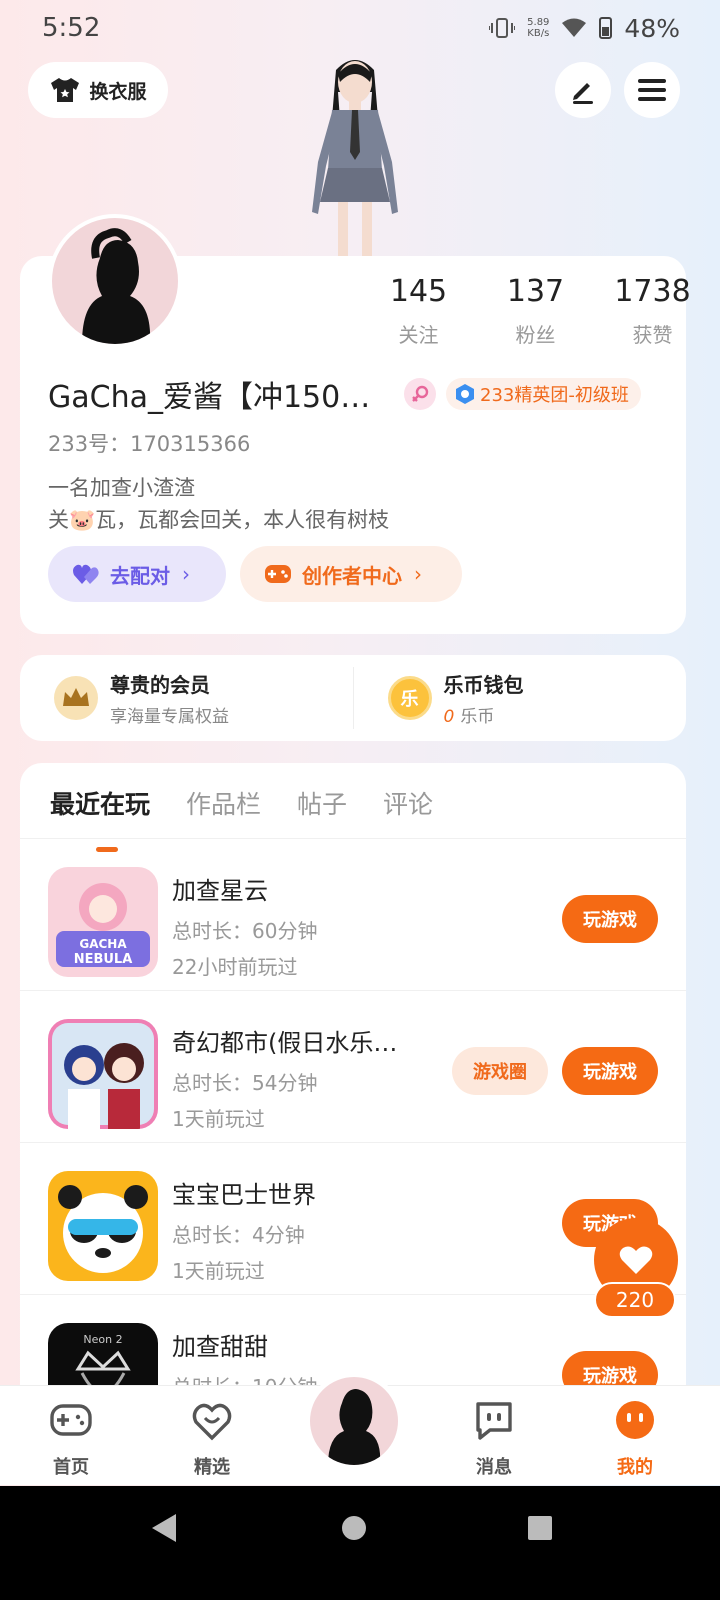 The width and height of the screenshot is (720, 1600). What do you see at coordinates (652, 291) in the screenshot?
I see `stat-value: 1738` at bounding box center [652, 291].